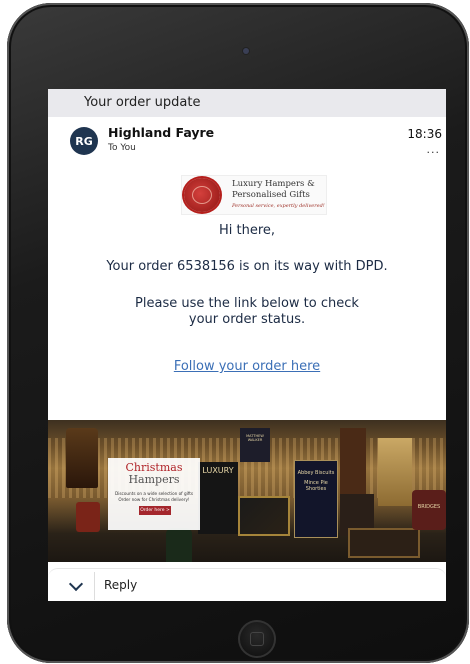 The width and height of the screenshot is (470, 664). I want to click on email-subject: Your order update, so click(142, 102).